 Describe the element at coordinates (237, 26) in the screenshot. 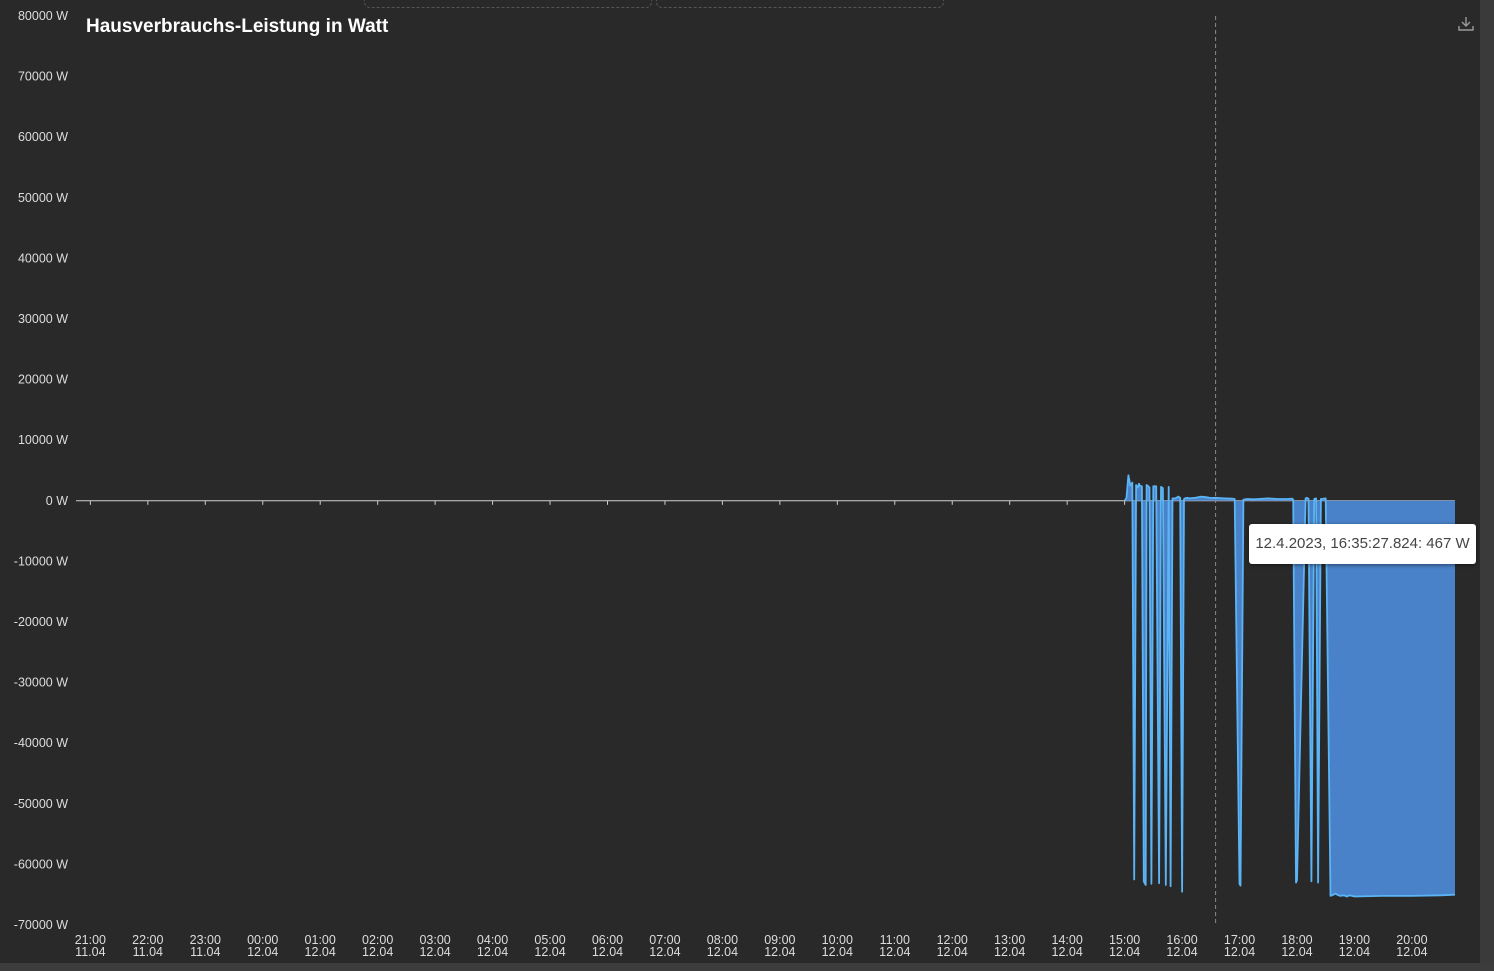

I see `chart-title: Hausverbrauchs-Leistung in Watt` at that location.